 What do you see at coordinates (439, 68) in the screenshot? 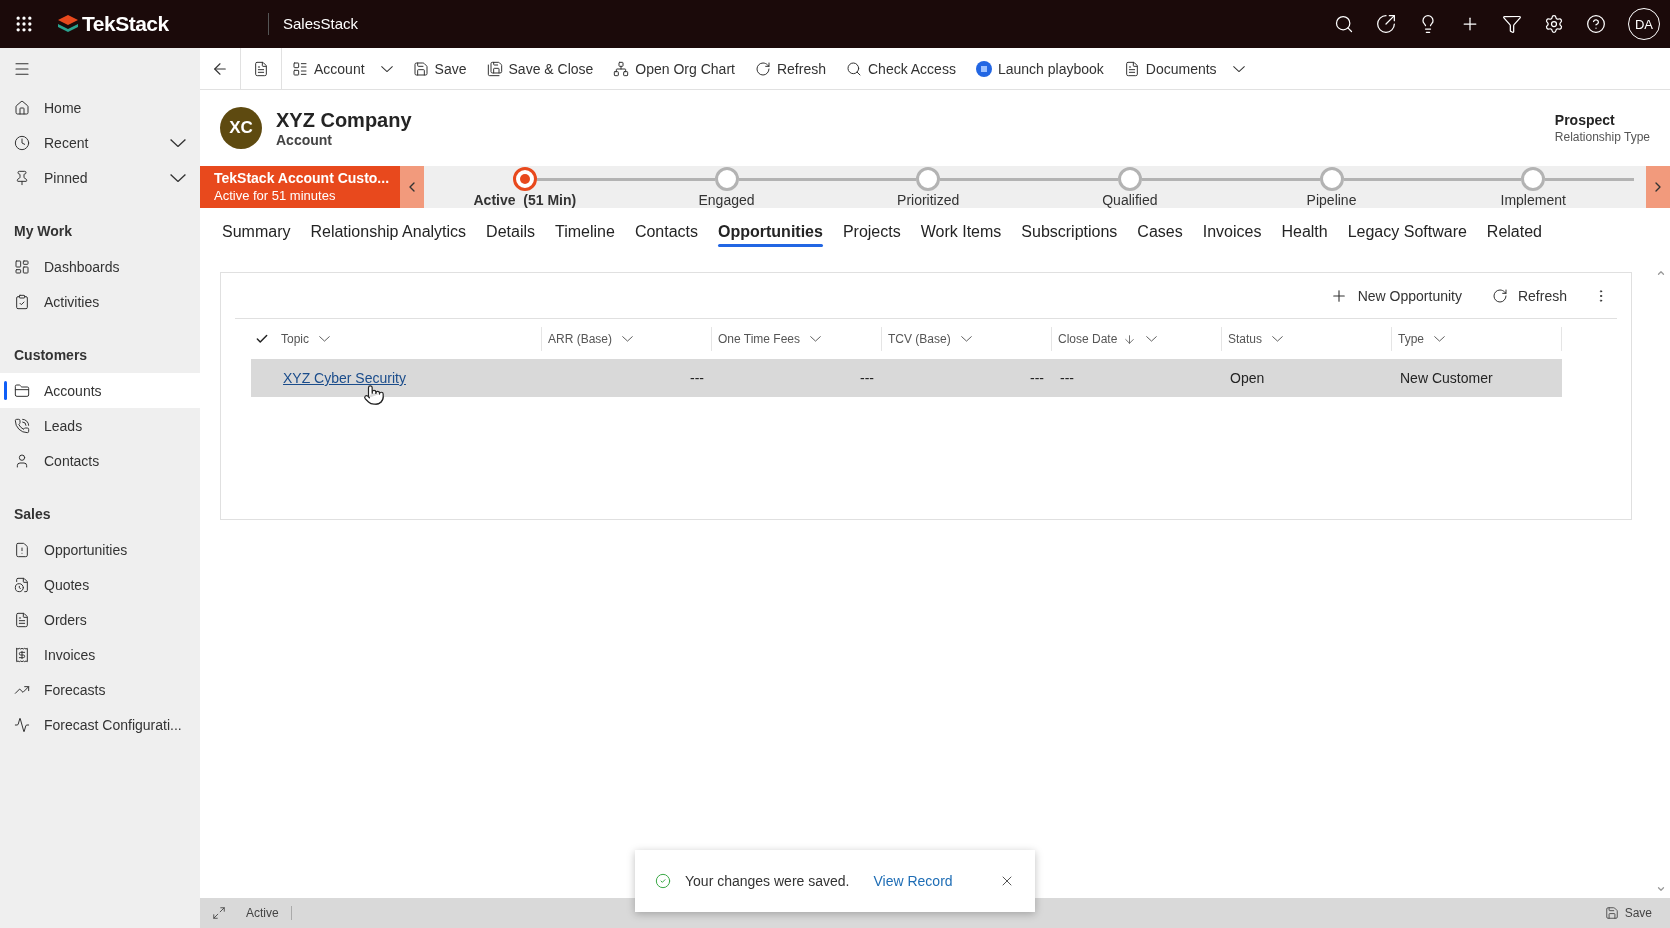
I see `command-button: Save` at bounding box center [439, 68].